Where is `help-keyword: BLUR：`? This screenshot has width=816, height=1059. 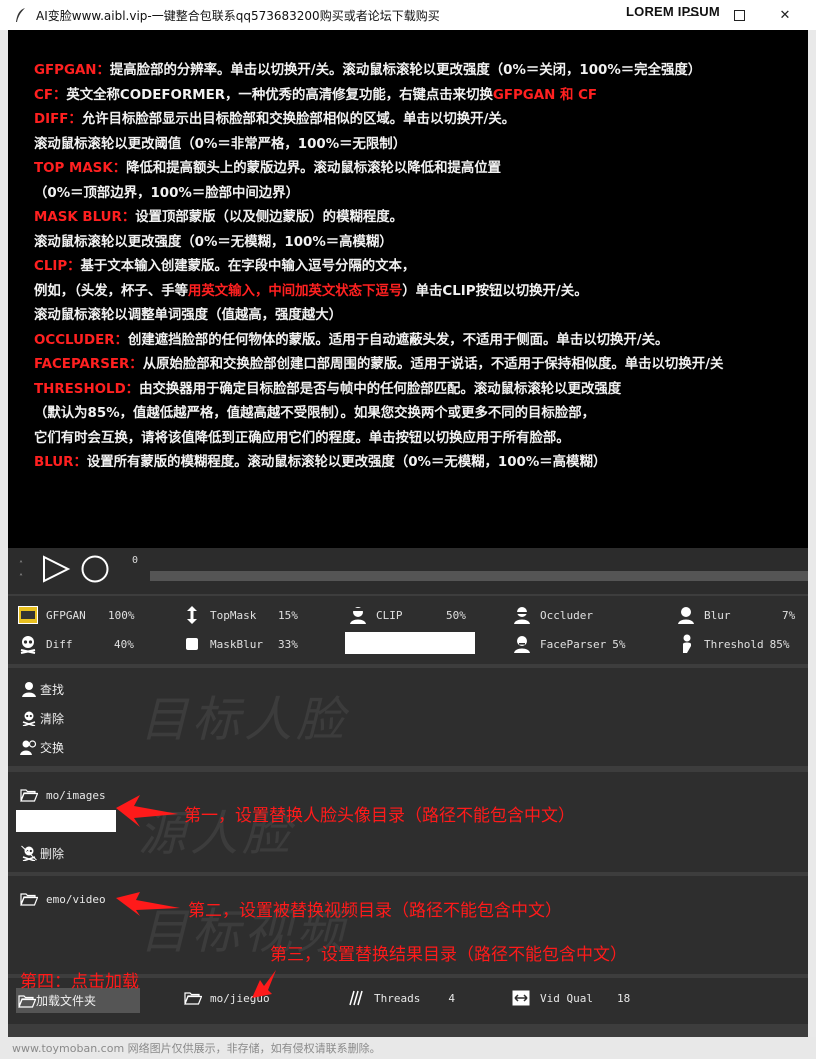
help-keyword: BLUR： is located at coordinates (60, 462).